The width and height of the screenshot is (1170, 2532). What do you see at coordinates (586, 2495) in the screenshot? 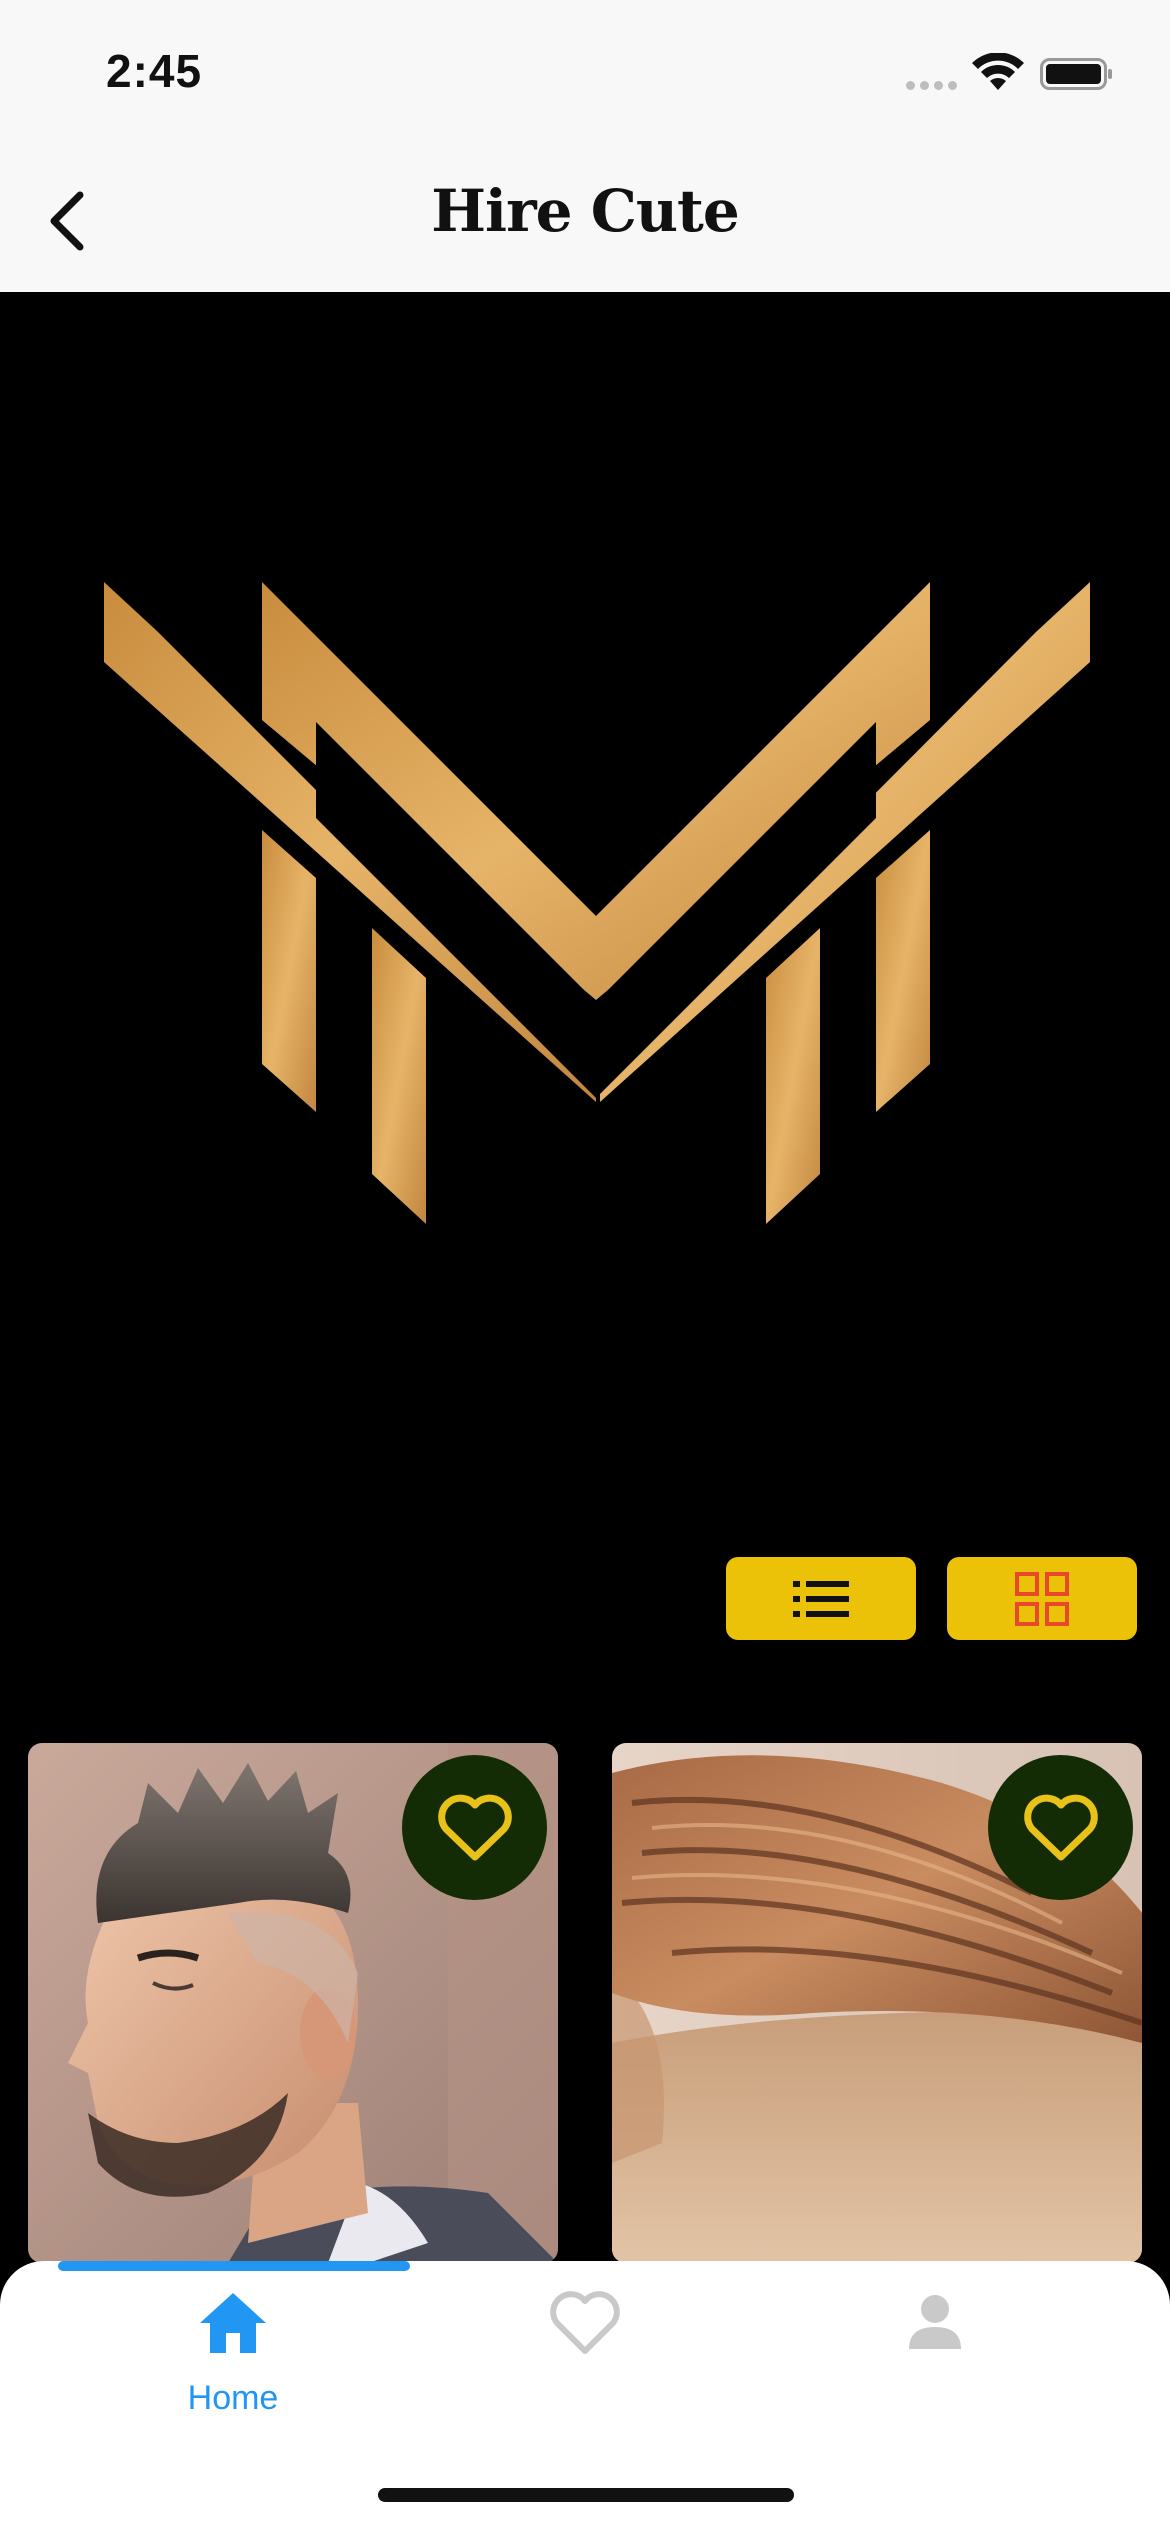
I see `home-indicator` at bounding box center [586, 2495].